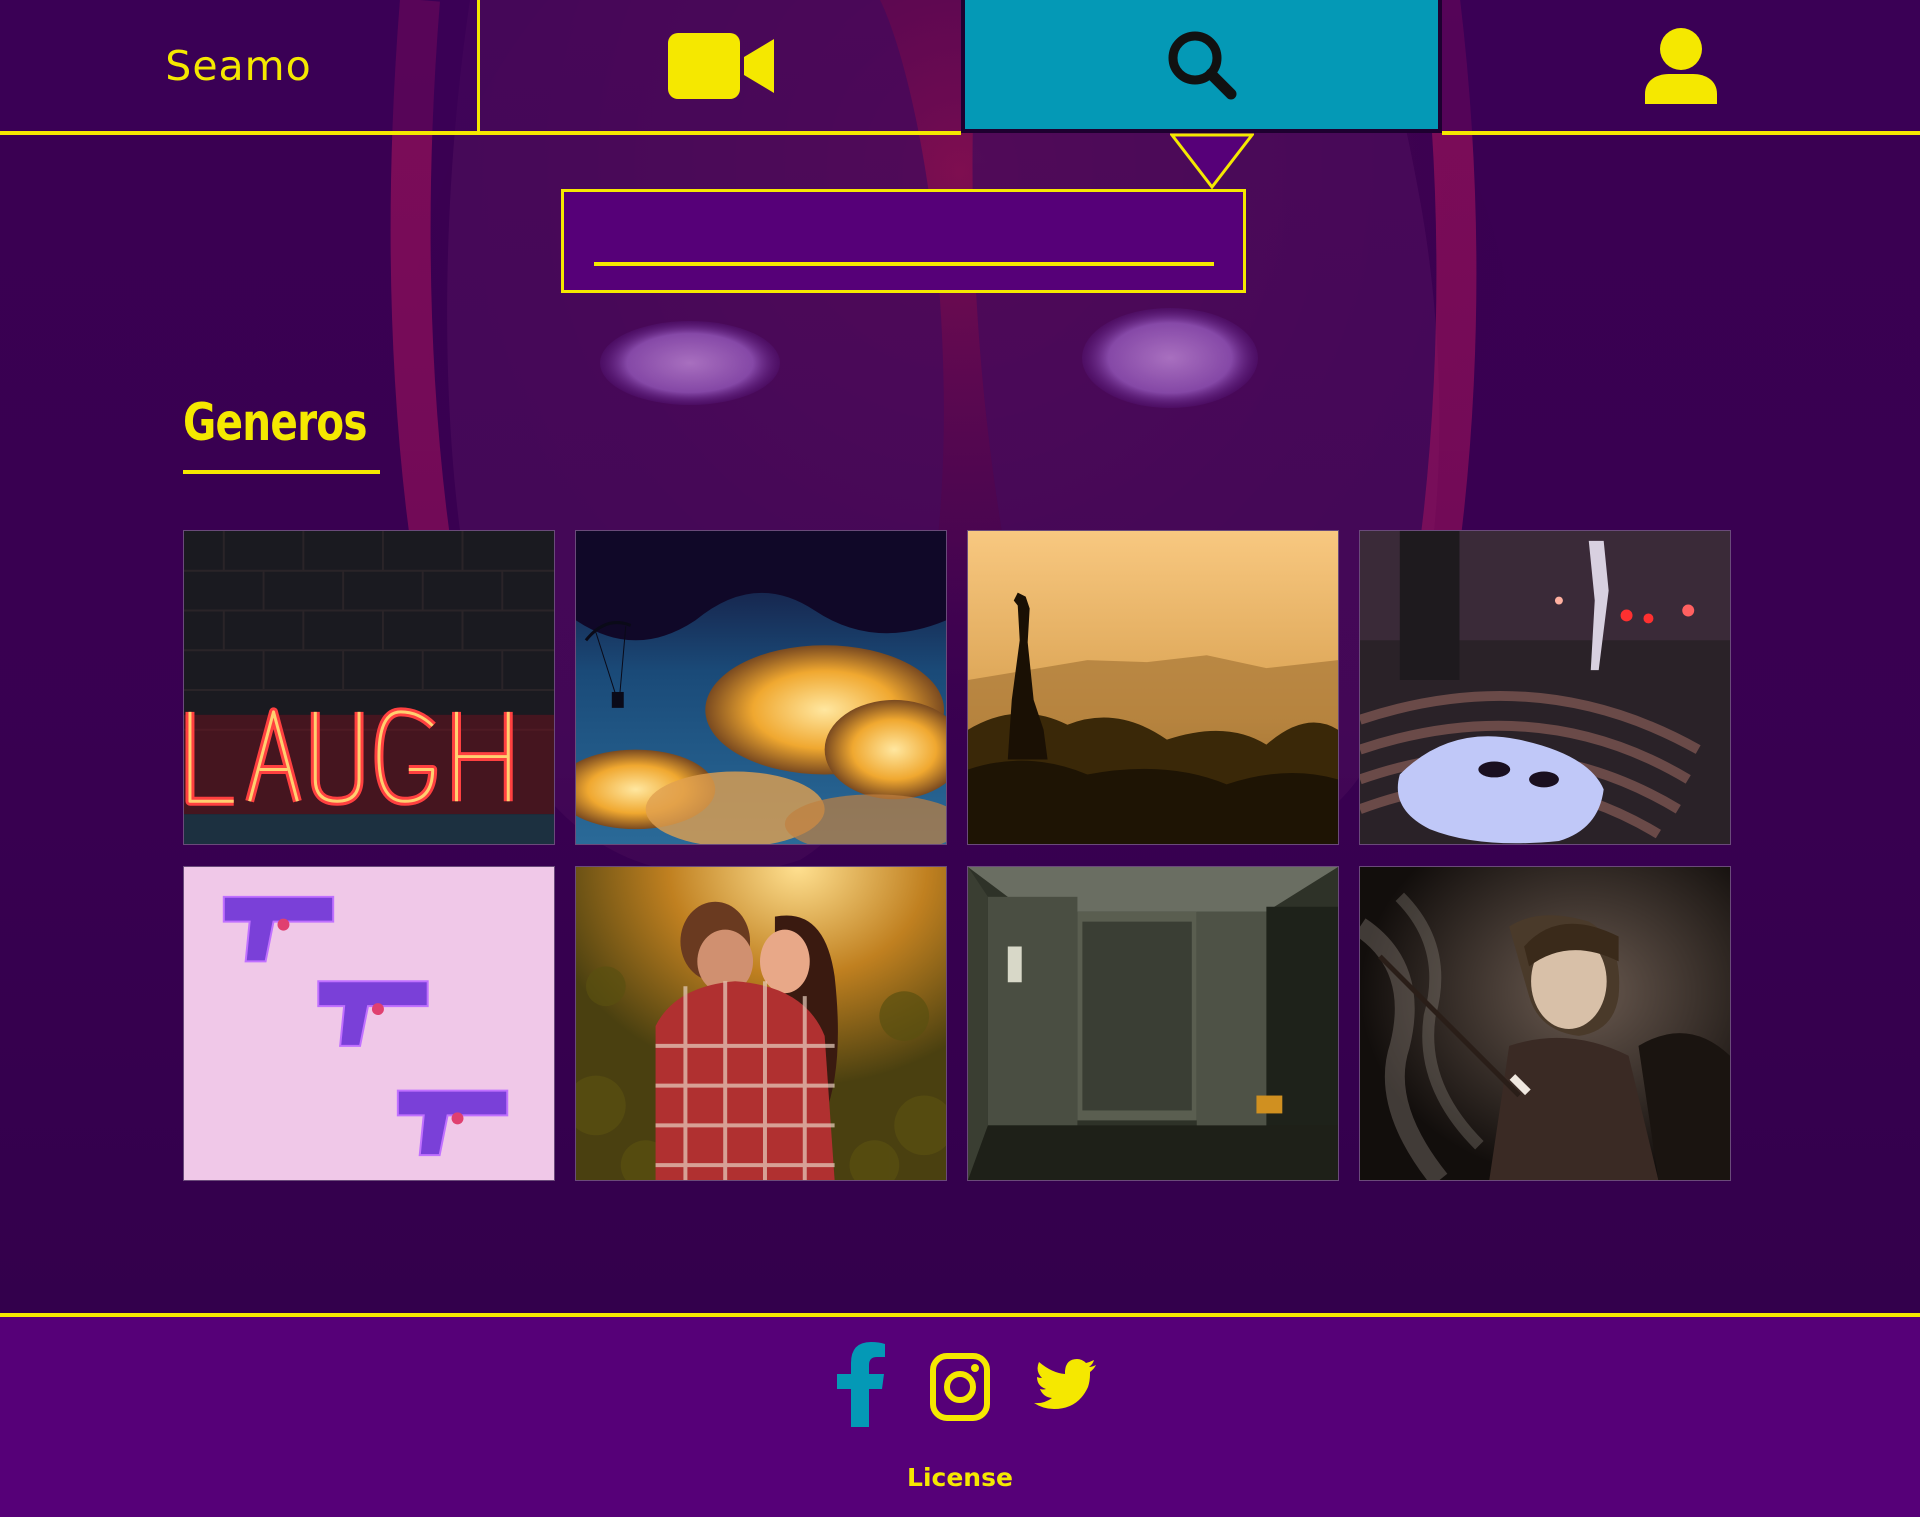 Image resolution: width=1920 pixels, height=1517 pixels. I want to click on search-panel, so click(903, 241).